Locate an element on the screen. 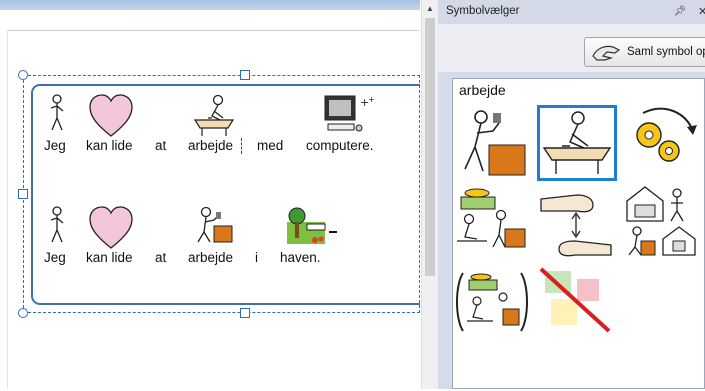 The height and width of the screenshot is (391, 705). word-label: computere. is located at coordinates (340, 145).